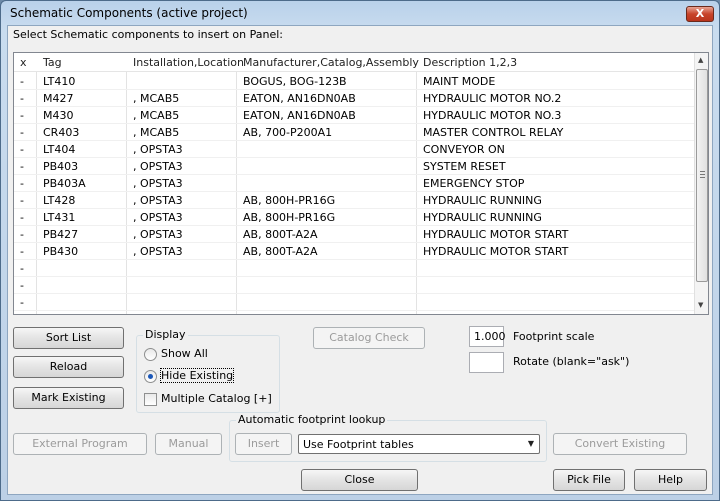 This screenshot has width=720, height=501. Describe the element at coordinates (59, 217) in the screenshot. I see `cell-tag: LT431` at that location.